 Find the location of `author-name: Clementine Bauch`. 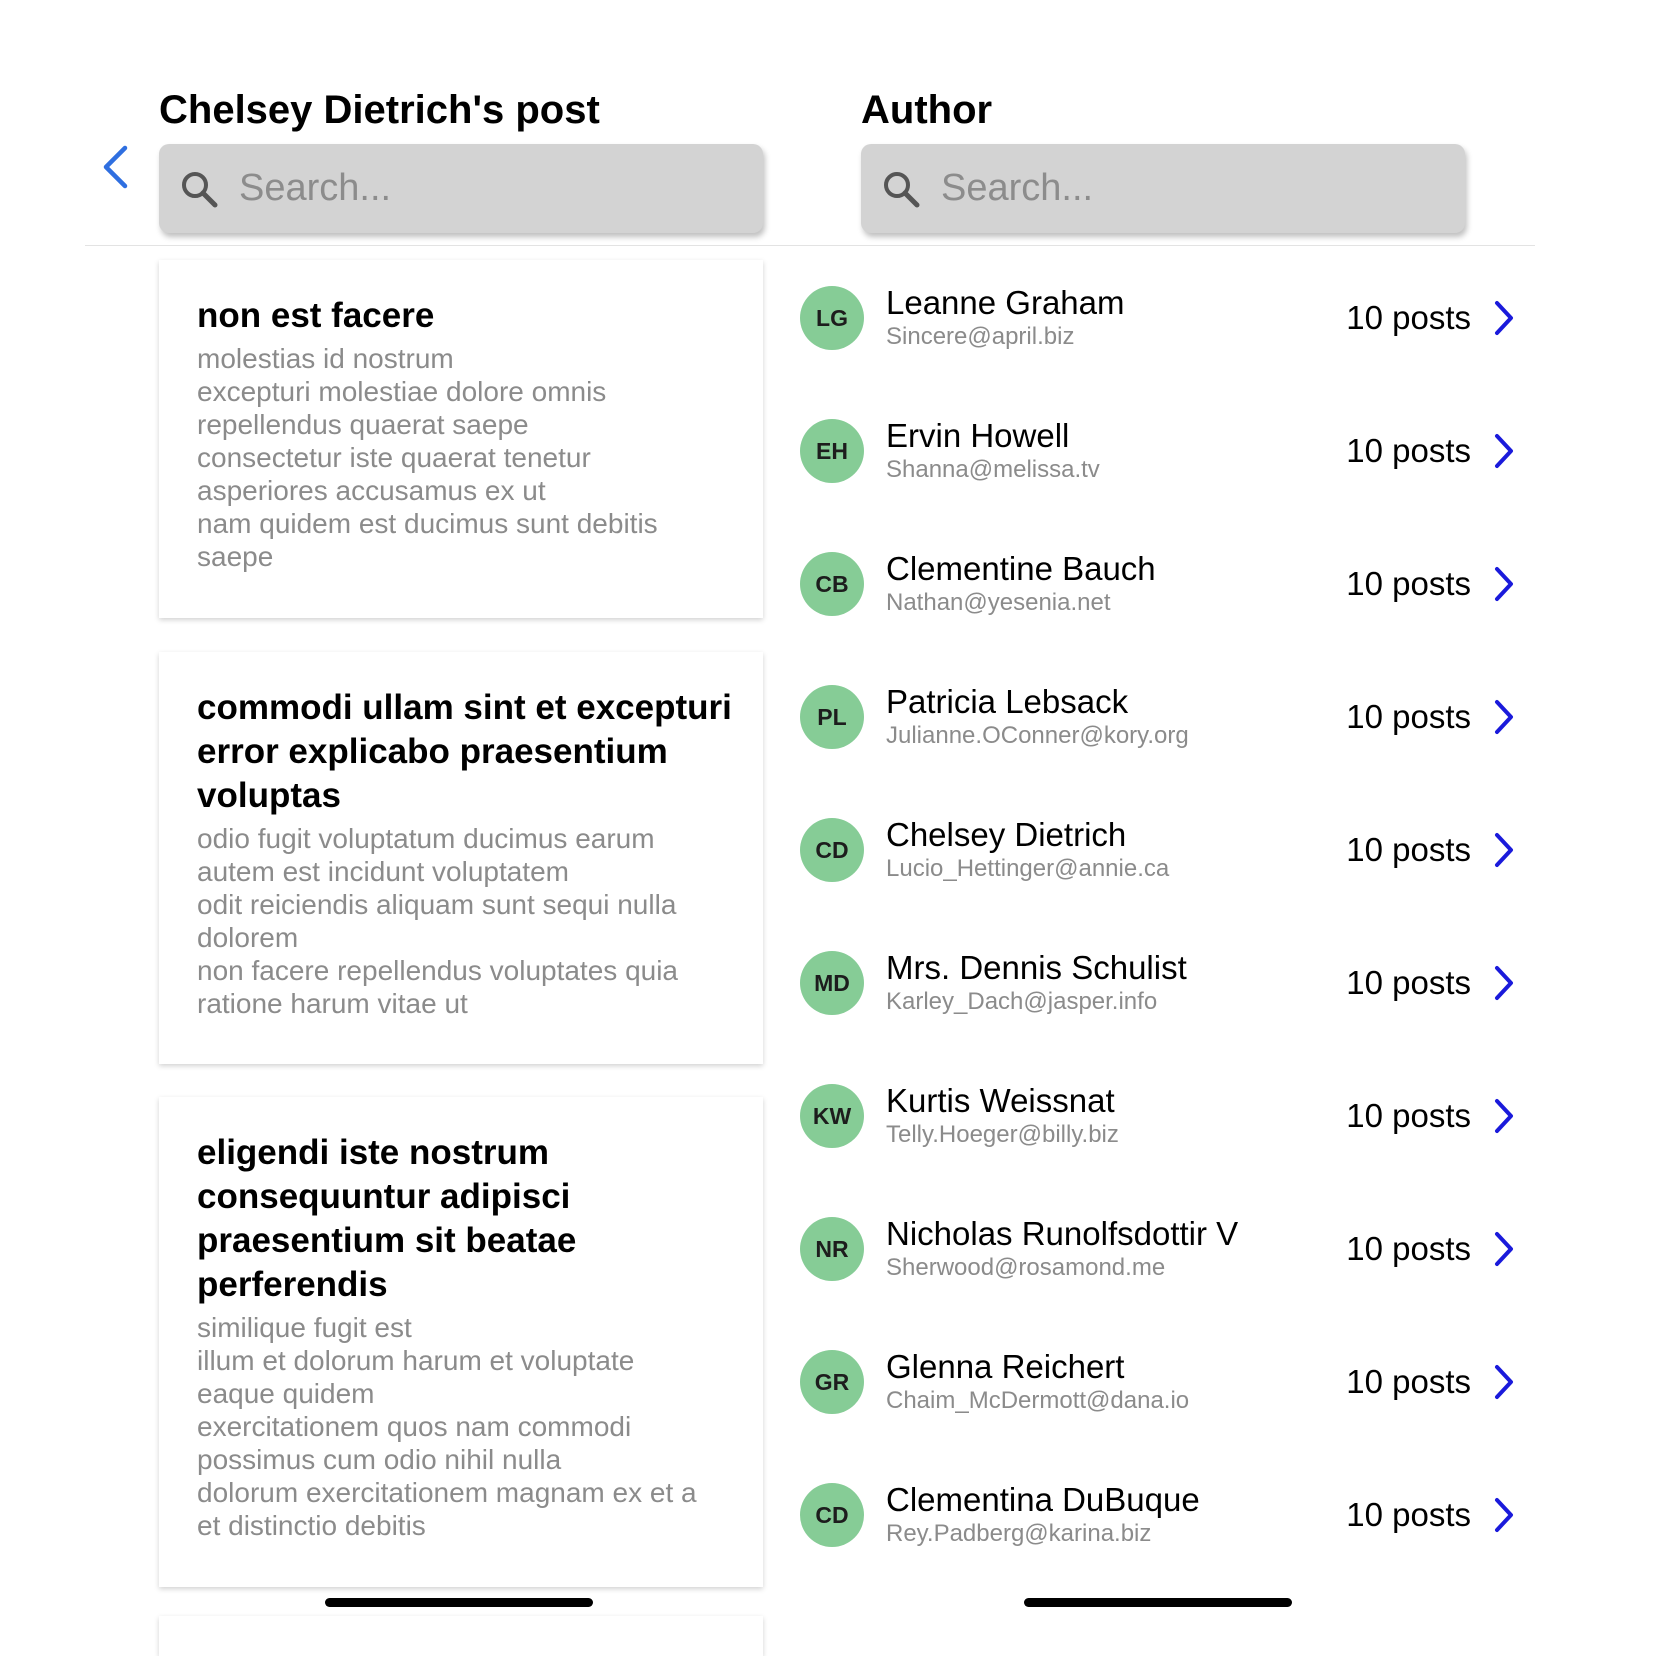

author-name: Clementine Bauch is located at coordinates (1021, 568).